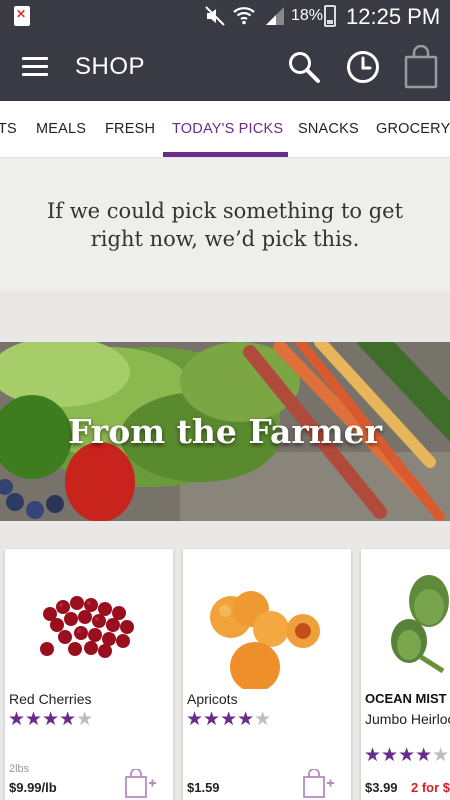 The image size is (450, 800). Describe the element at coordinates (304, 69) in the screenshot. I see `search-icon` at that location.